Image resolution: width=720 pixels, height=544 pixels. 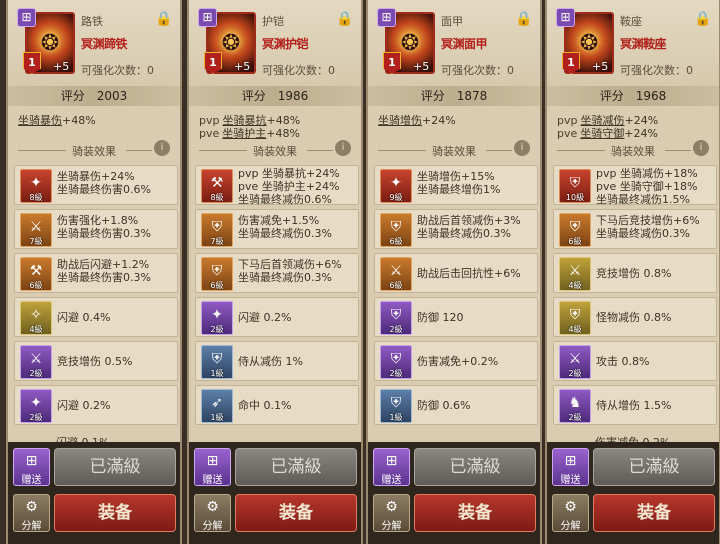 I want to click on attr-name: 坐骑增伤, so click(x=400, y=120).